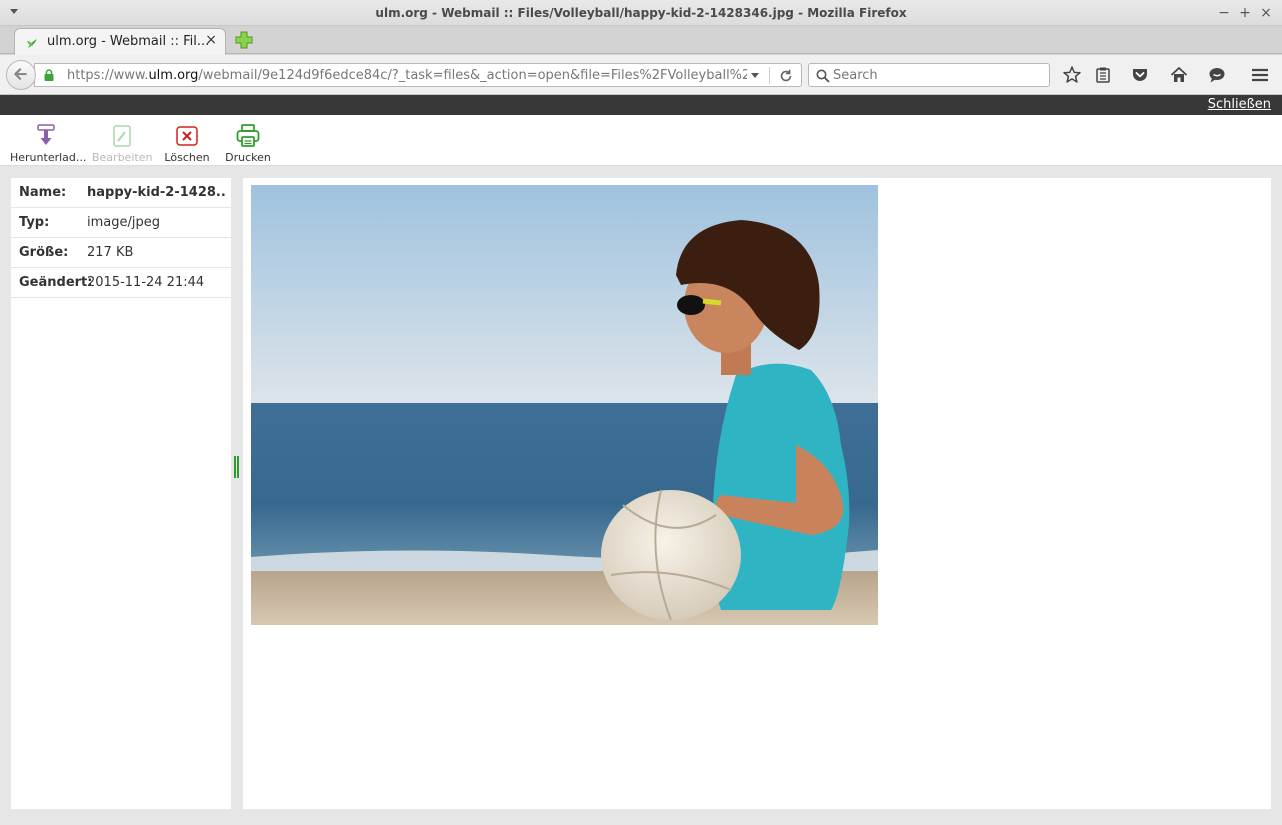 The width and height of the screenshot is (1282, 825). I want to click on magnifier-icon, so click(823, 76).